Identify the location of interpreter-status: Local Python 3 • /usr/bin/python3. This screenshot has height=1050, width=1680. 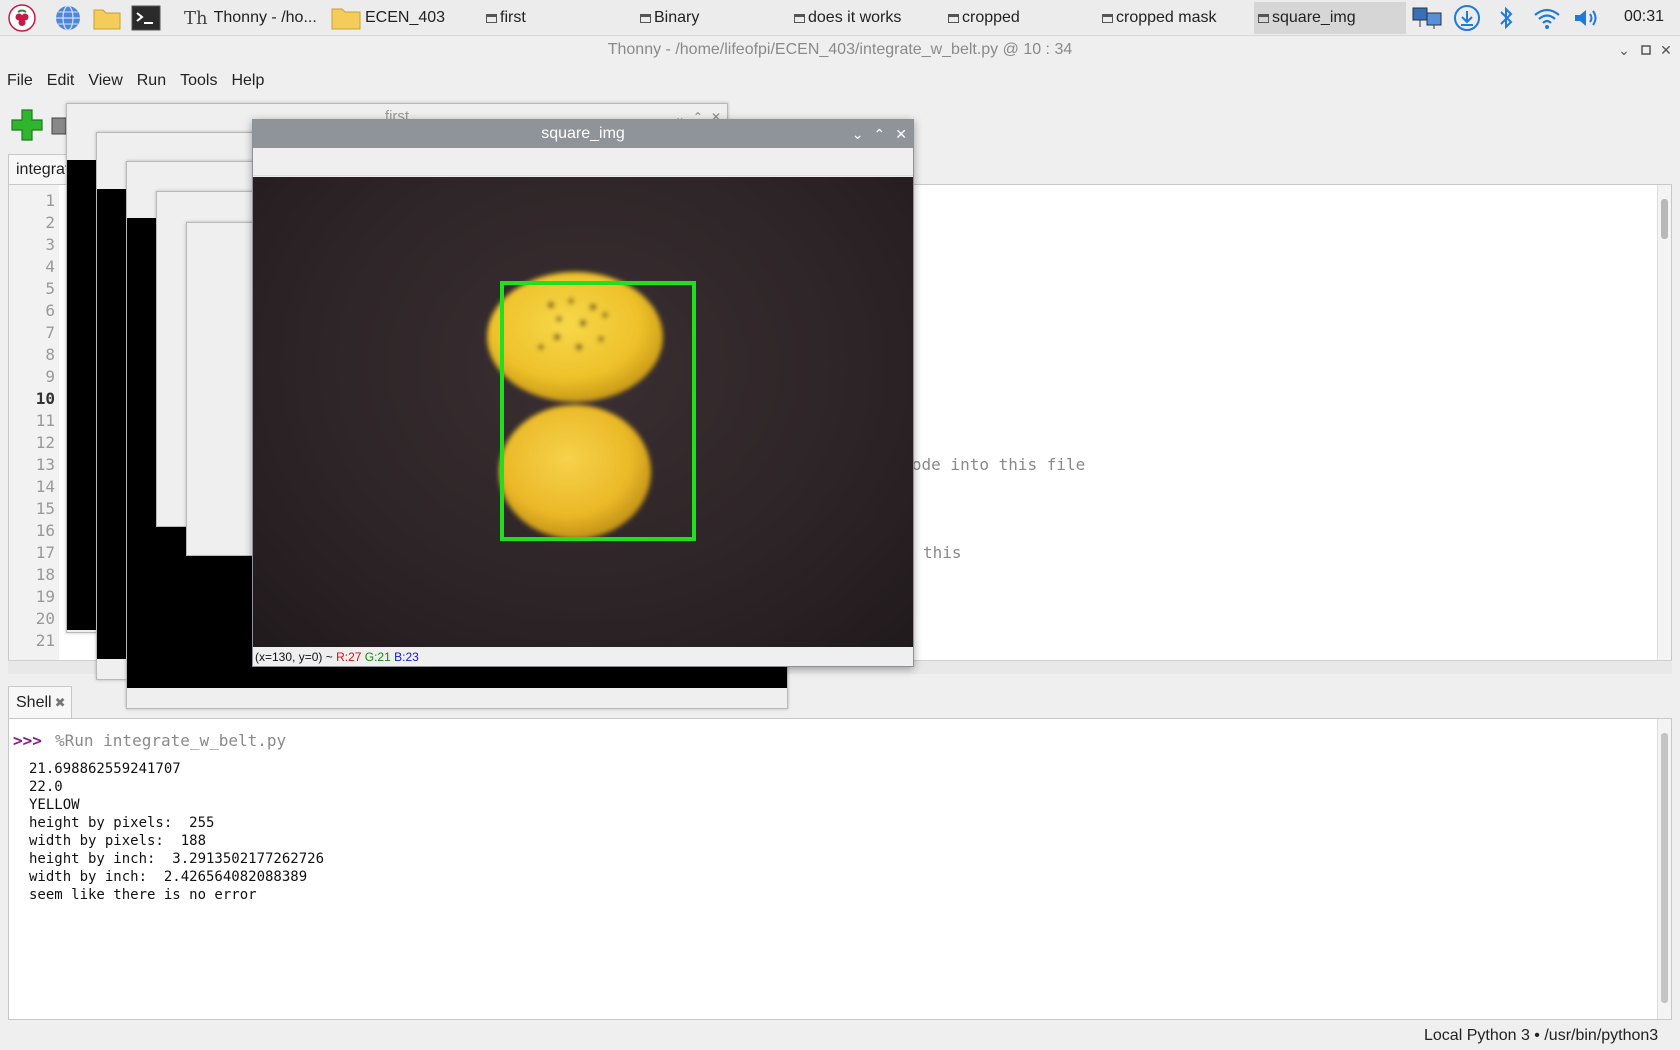
(1541, 1036).